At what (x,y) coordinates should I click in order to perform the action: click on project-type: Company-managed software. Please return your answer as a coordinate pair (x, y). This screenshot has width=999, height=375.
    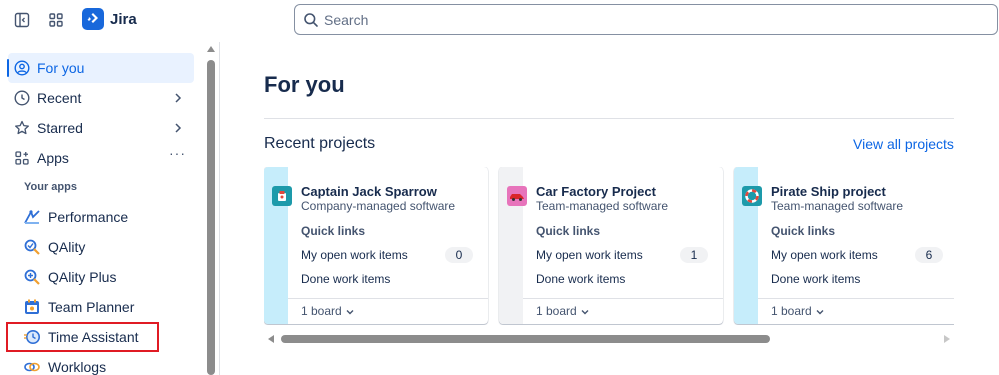
    Looking at the image, I should click on (378, 206).